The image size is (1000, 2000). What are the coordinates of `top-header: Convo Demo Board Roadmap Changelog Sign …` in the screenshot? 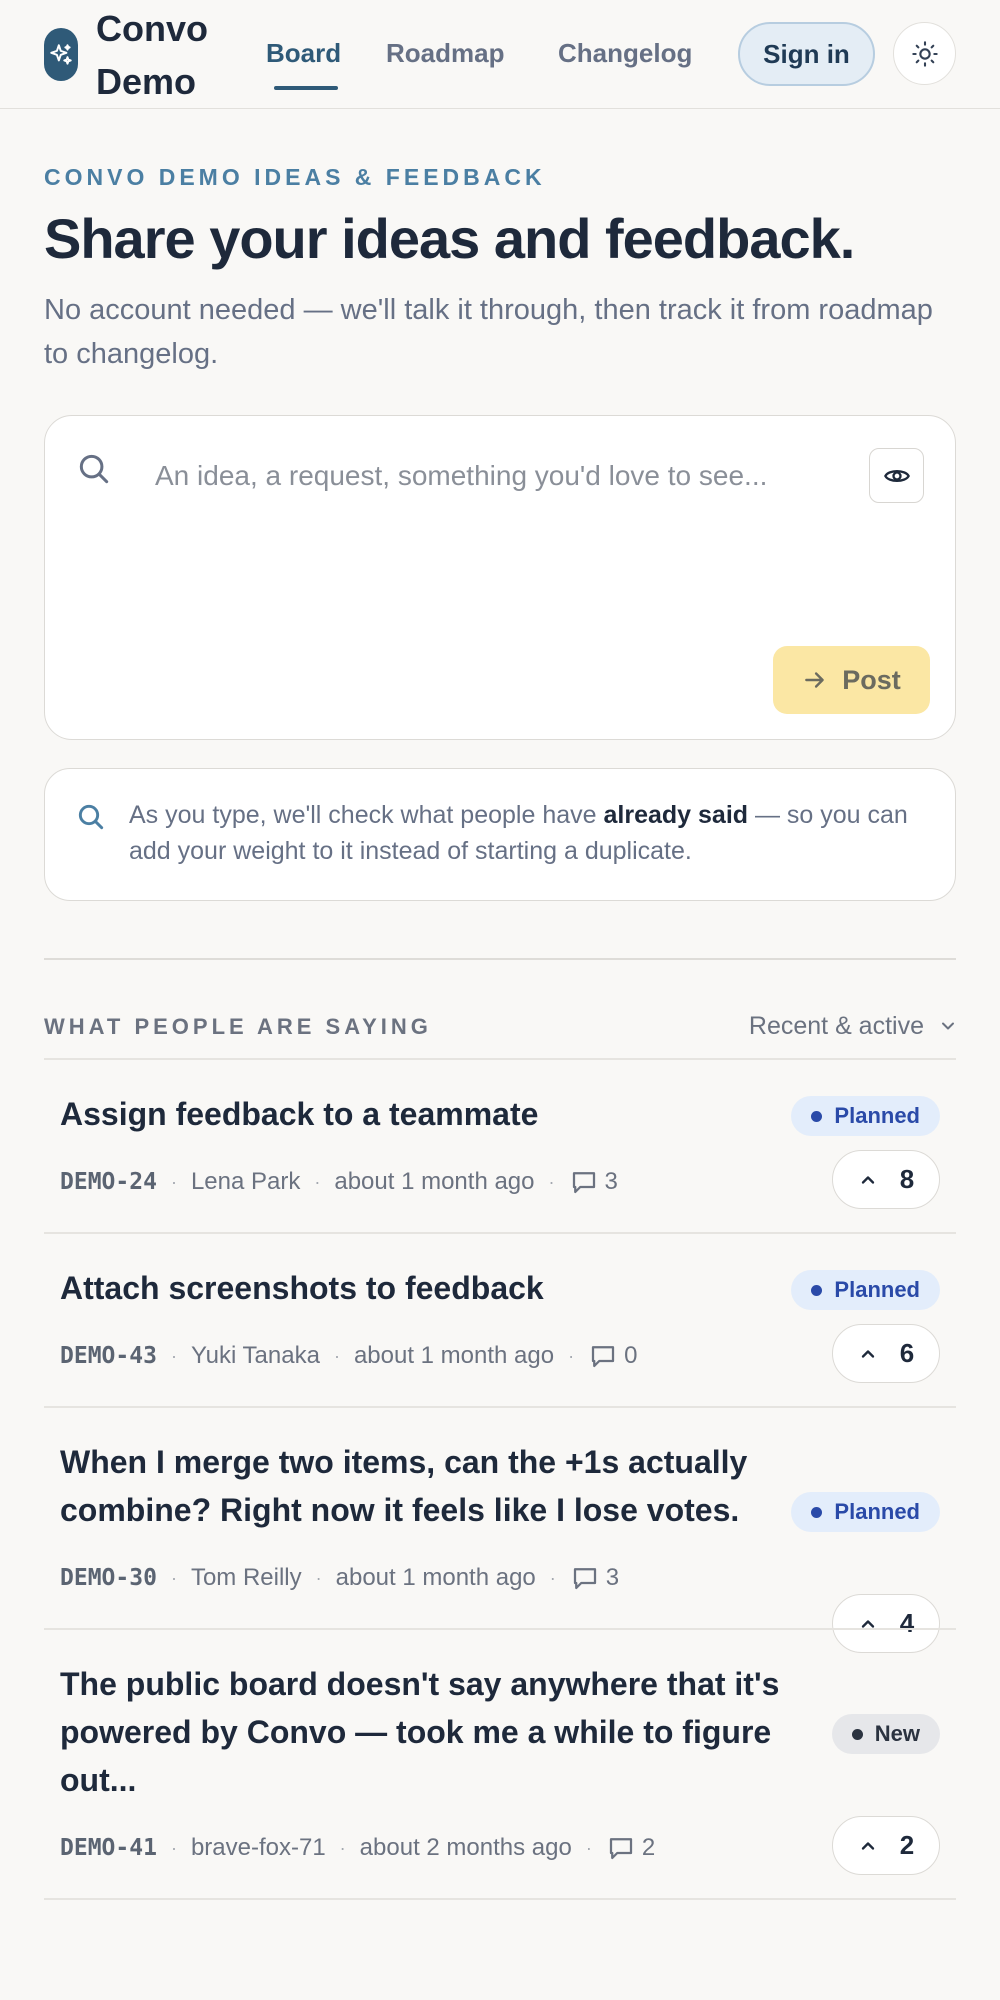 It's located at (500, 54).